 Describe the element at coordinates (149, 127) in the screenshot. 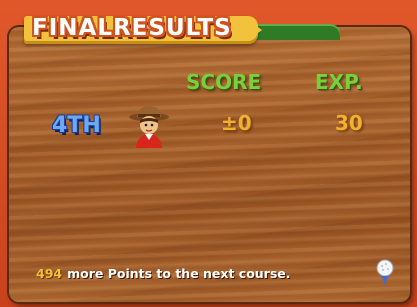

I see `golfer-avatar-icon` at that location.